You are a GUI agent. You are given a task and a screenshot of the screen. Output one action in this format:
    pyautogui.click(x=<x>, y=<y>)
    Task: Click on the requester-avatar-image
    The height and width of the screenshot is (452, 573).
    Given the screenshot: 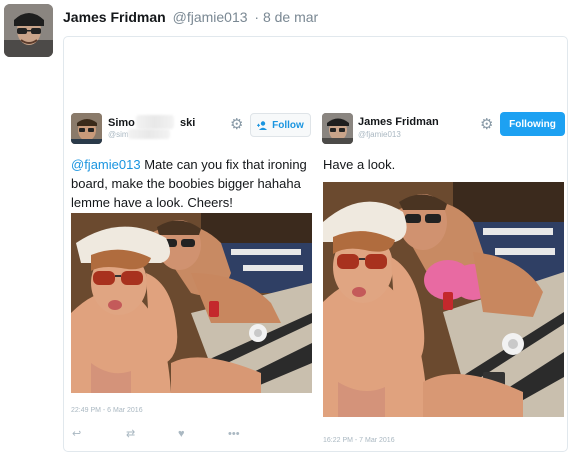 What is the action you would take?
    pyautogui.click(x=86, y=128)
    